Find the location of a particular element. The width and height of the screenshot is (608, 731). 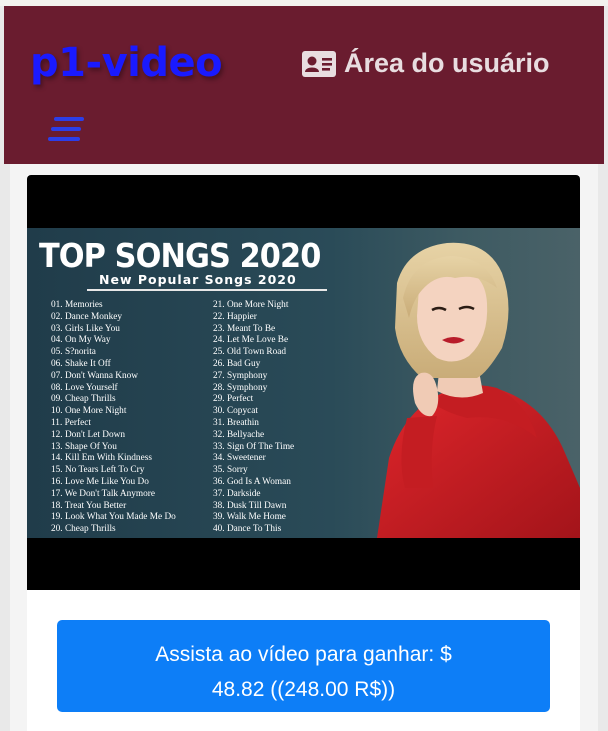

song-item: 16. Love Me Like You Do is located at coordinates (100, 481).